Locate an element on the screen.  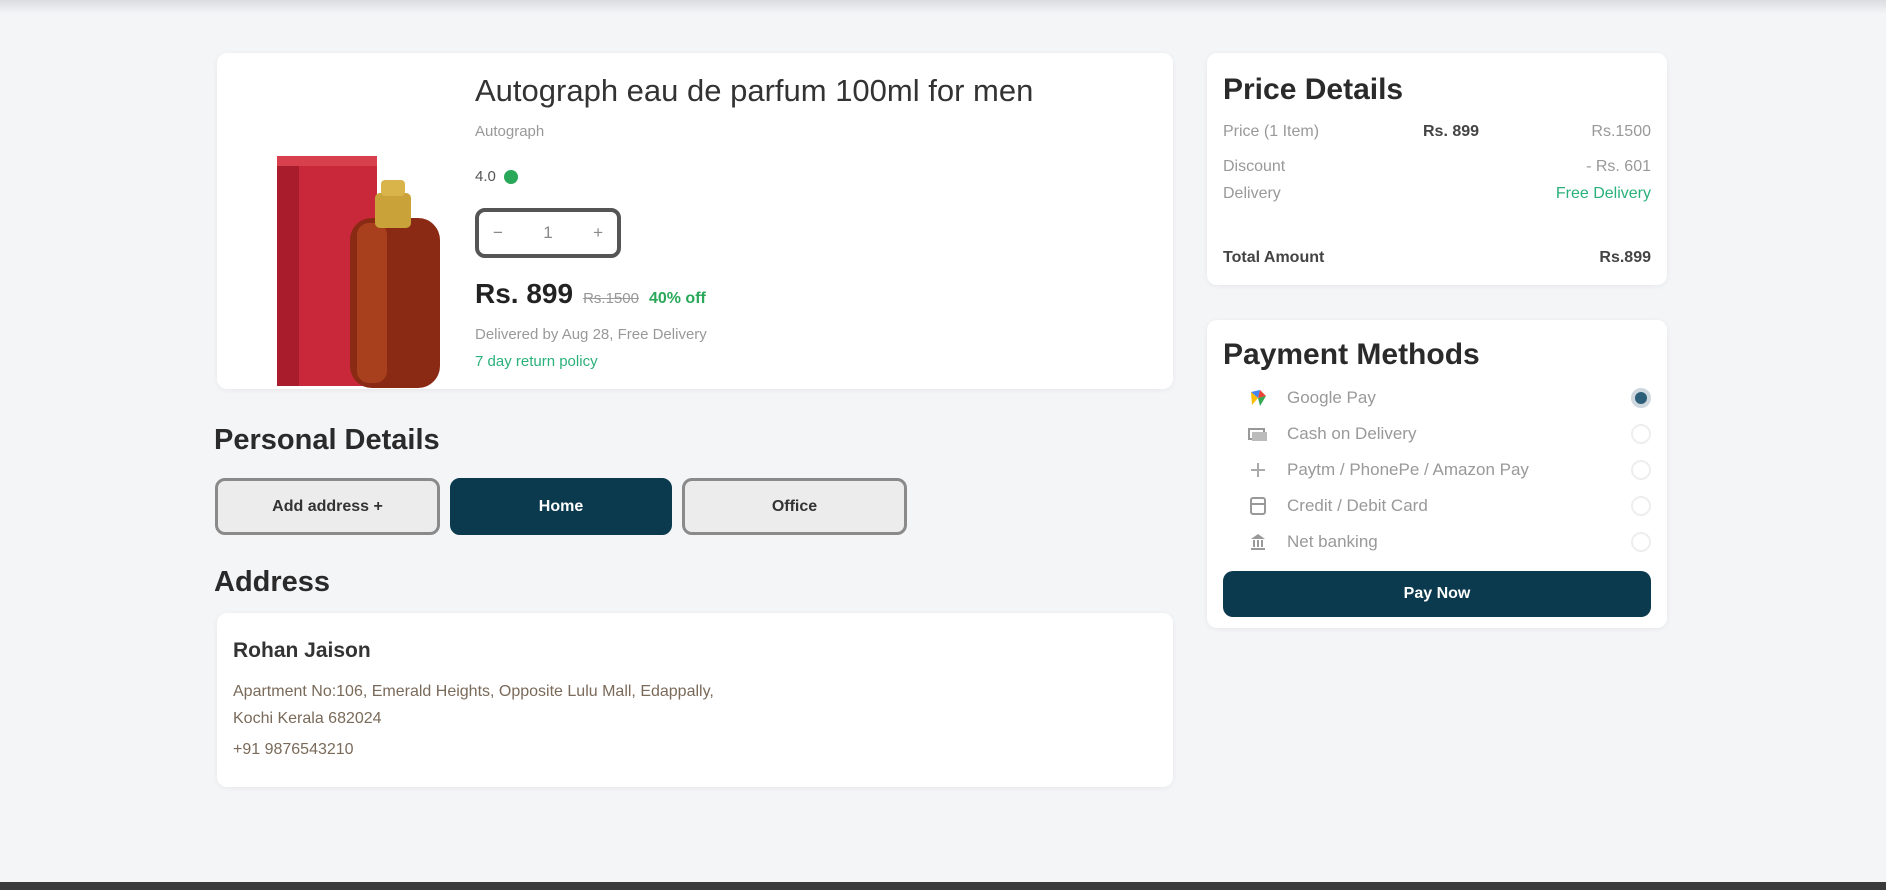
bank-icon is located at coordinates (1258, 542).